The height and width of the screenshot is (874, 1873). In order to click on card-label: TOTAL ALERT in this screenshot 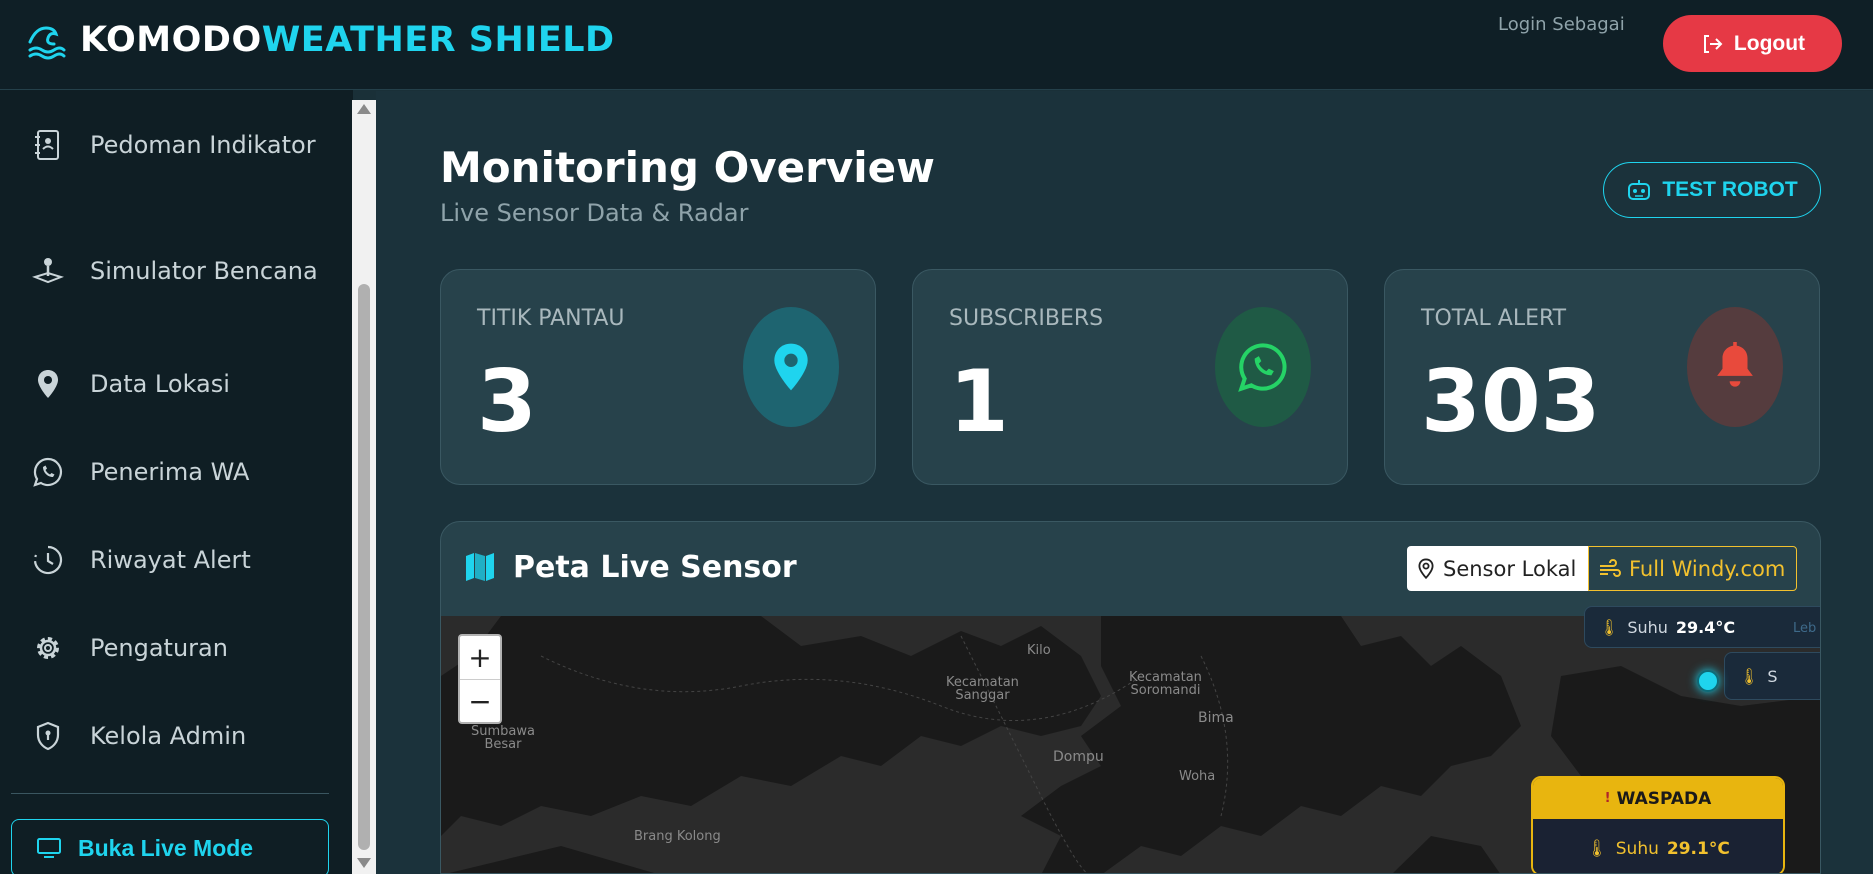, I will do `click(1494, 318)`.